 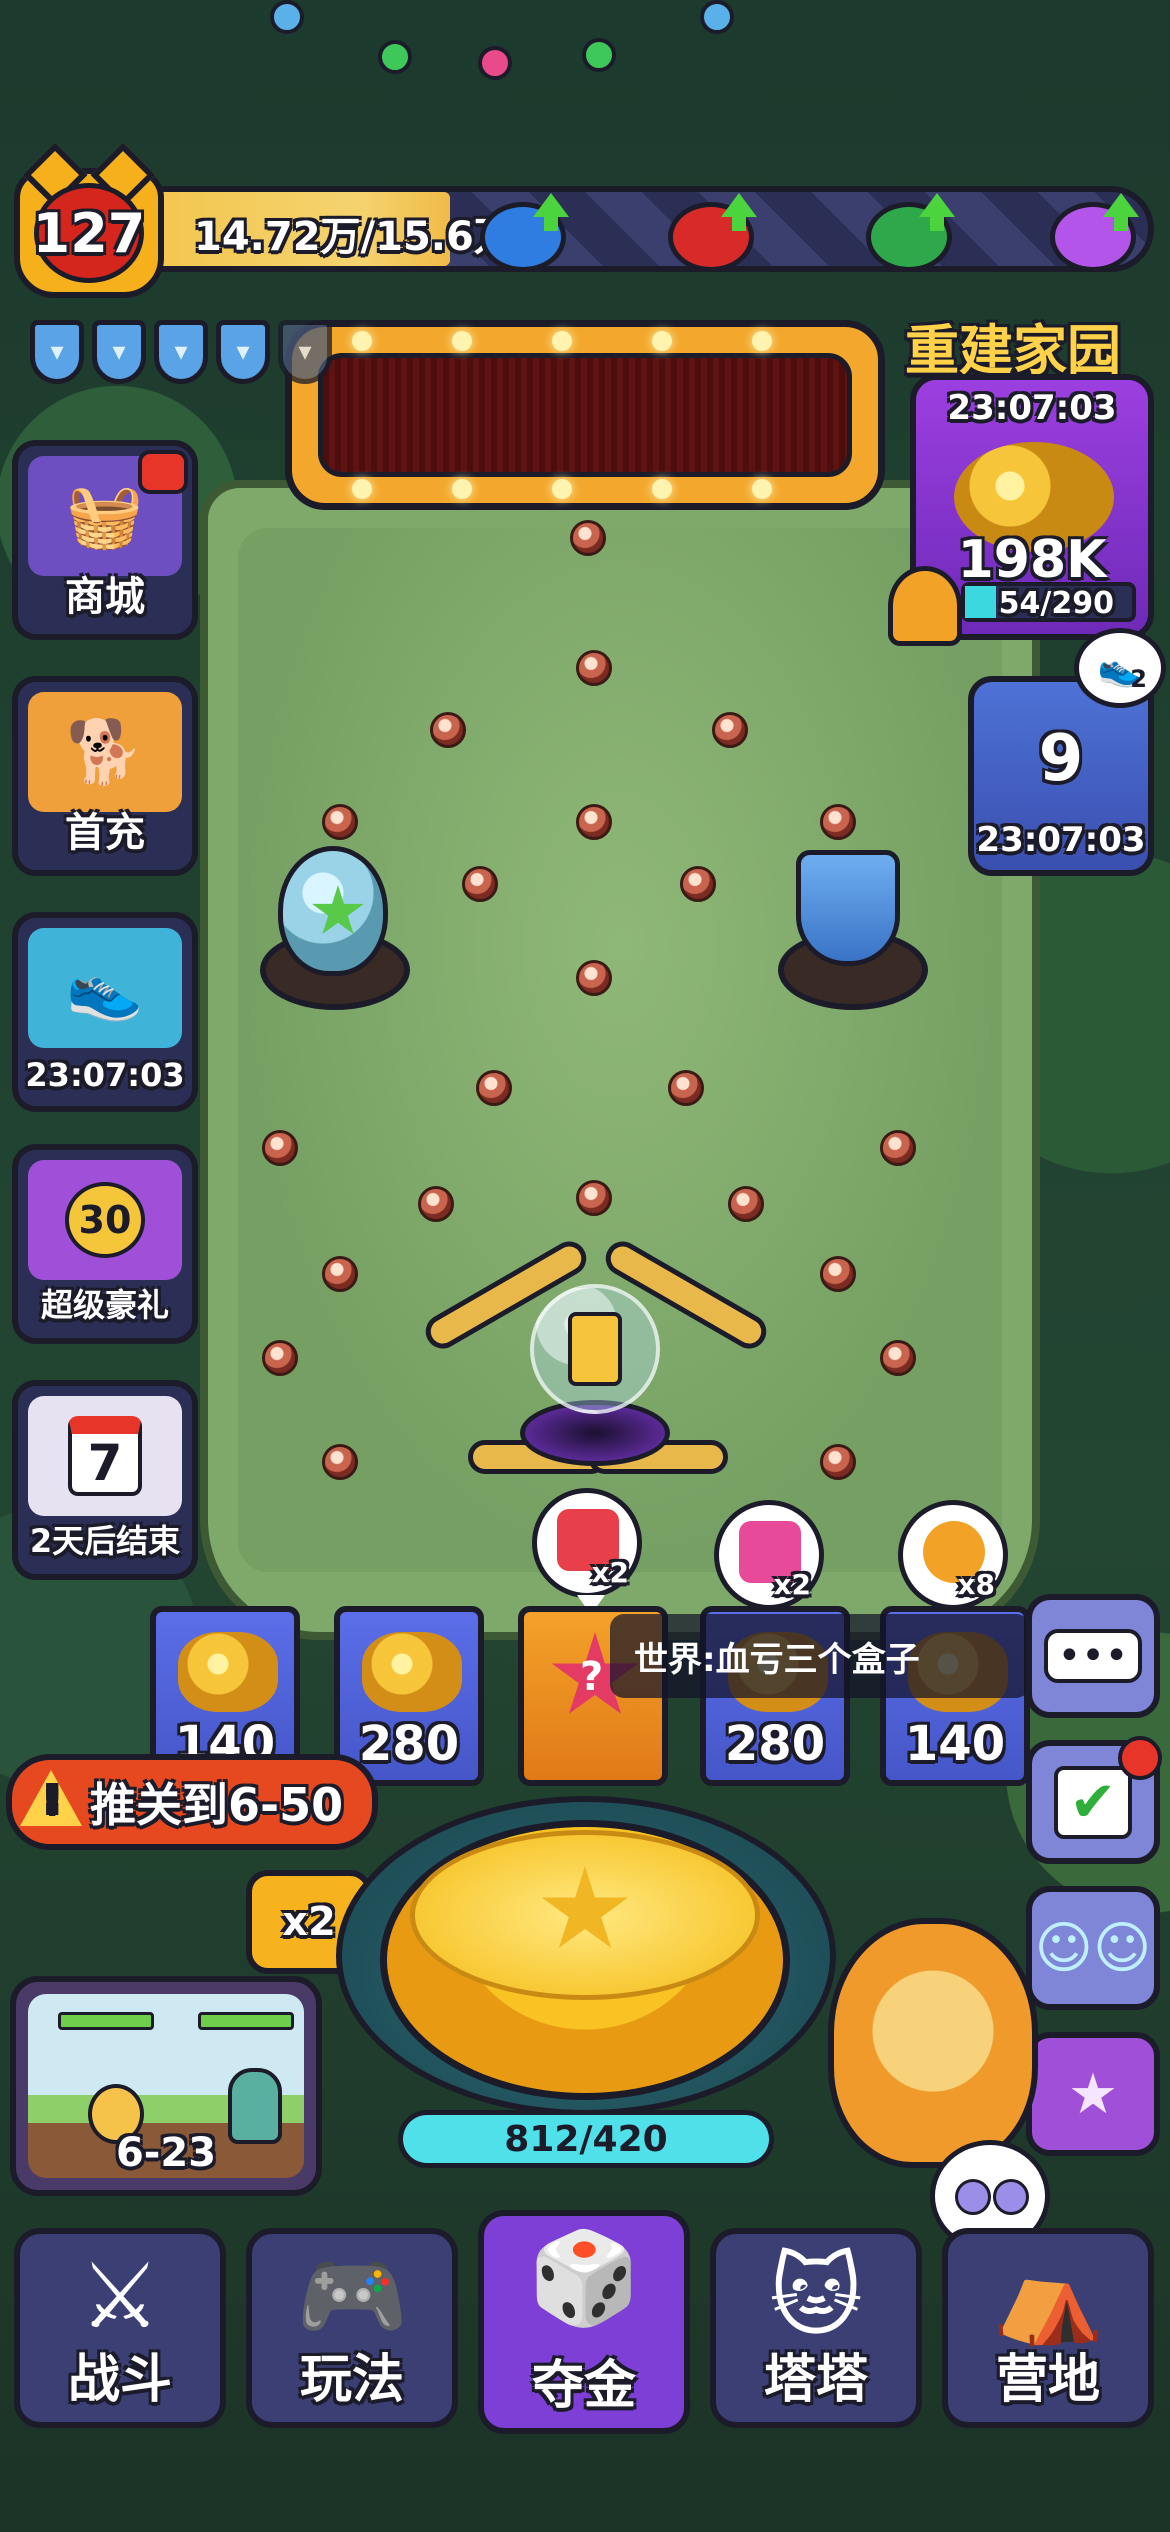 What do you see at coordinates (955, 1744) in the screenshot?
I see `slot-value: 140` at bounding box center [955, 1744].